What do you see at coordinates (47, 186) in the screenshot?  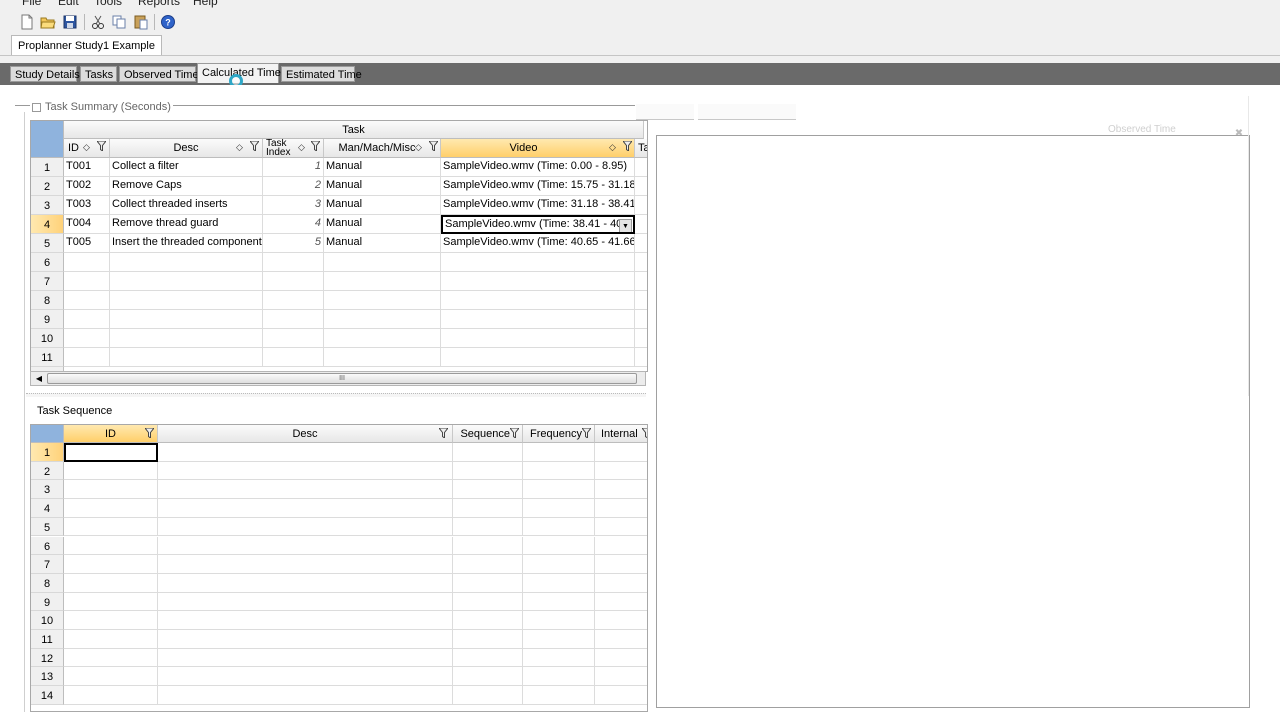 I see `row-header: 2` at bounding box center [47, 186].